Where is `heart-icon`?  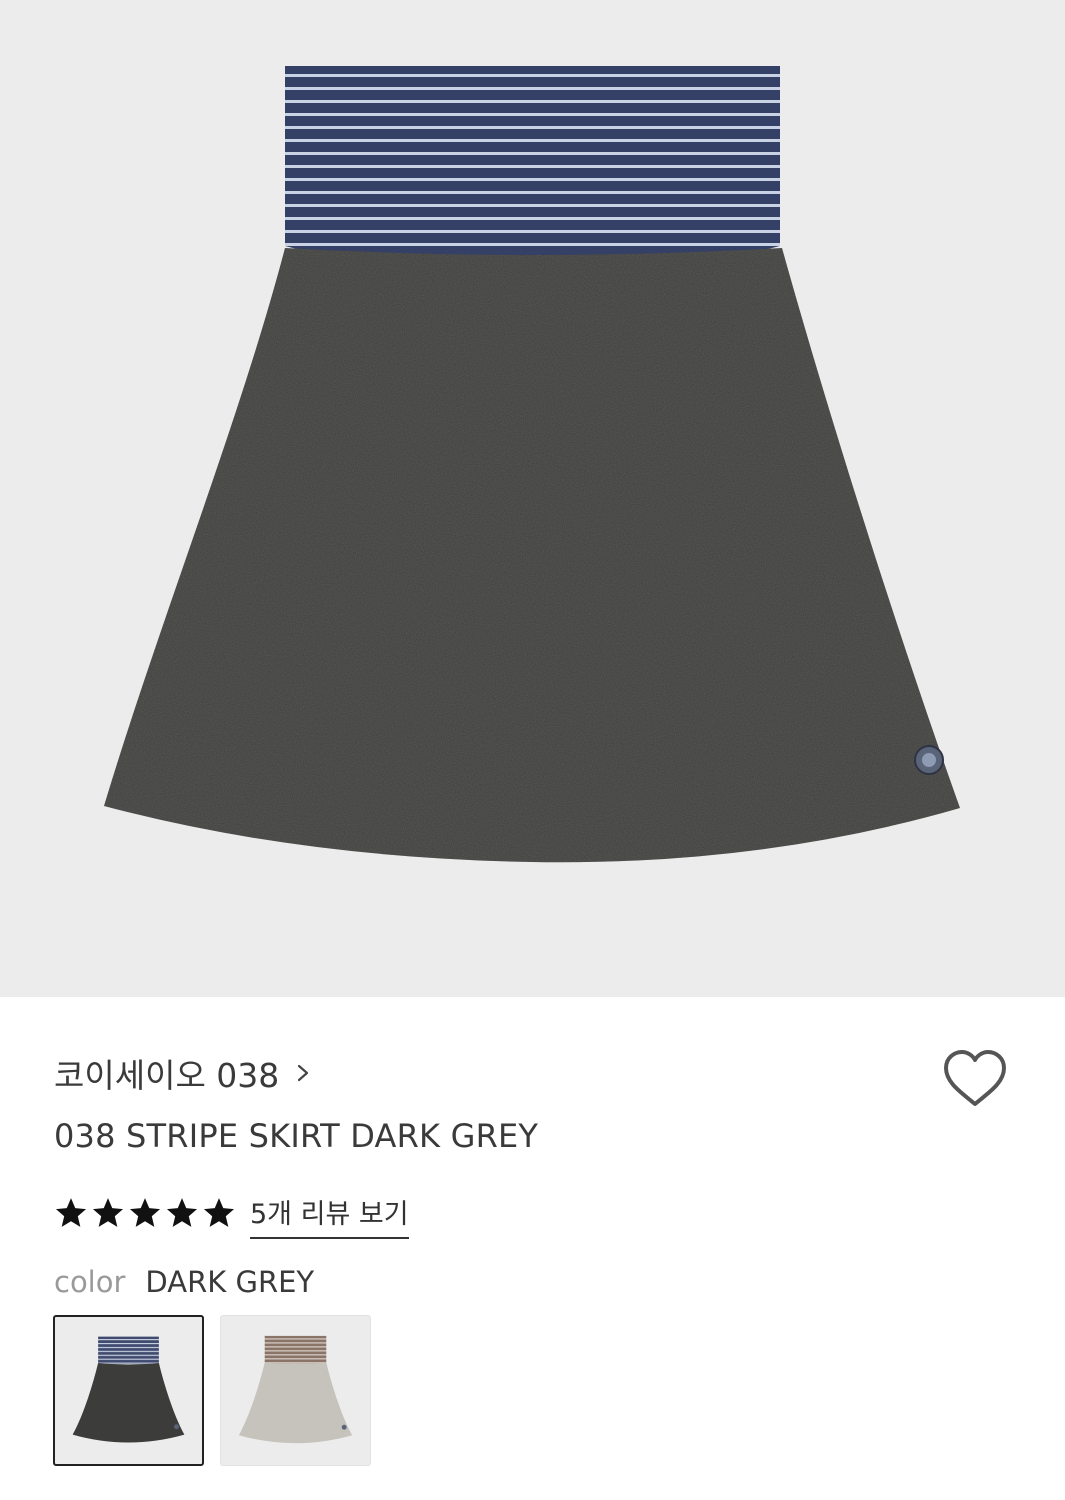
heart-icon is located at coordinates (975, 1079).